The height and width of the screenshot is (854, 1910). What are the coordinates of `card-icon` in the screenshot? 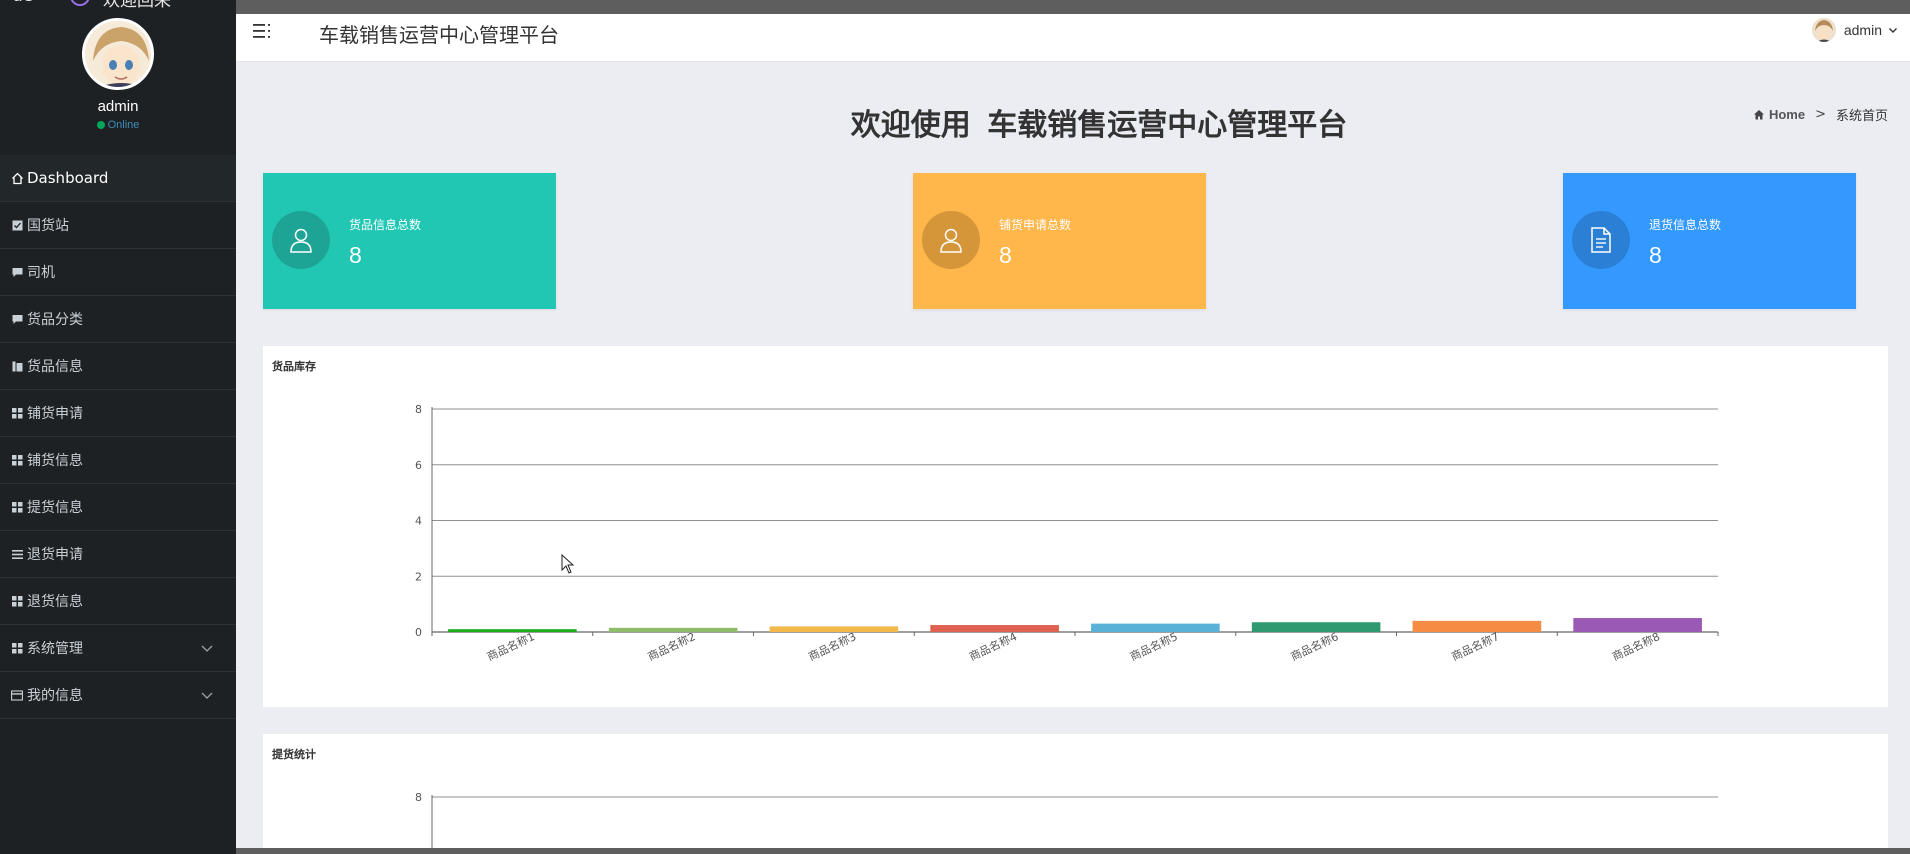 It's located at (17, 695).